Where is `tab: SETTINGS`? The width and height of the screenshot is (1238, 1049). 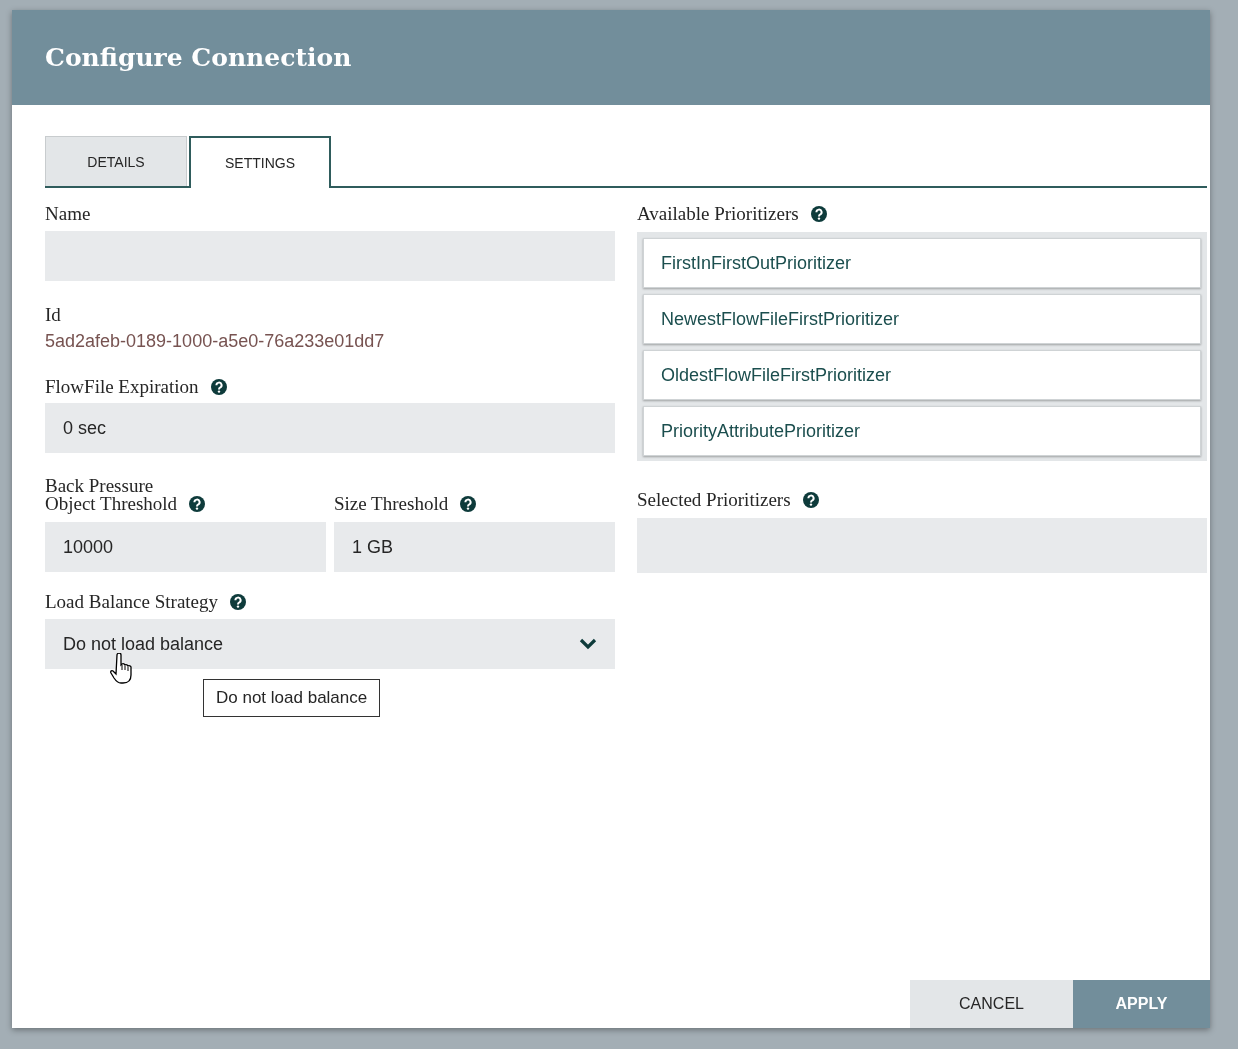
tab: SETTINGS is located at coordinates (260, 162).